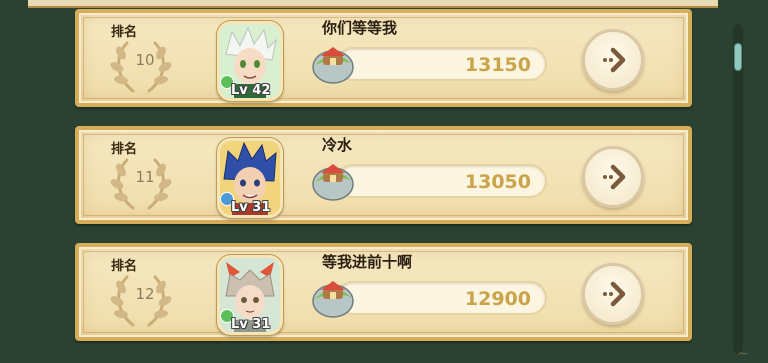 The height and width of the screenshot is (363, 768). Describe the element at coordinates (738, 189) in the screenshot. I see `scrollbar-track` at that location.